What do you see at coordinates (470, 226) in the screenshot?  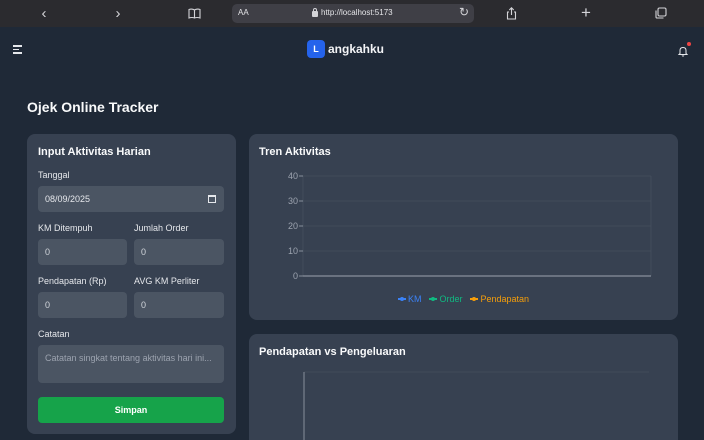 I see `trend-chart: 0 10 20 30 40` at bounding box center [470, 226].